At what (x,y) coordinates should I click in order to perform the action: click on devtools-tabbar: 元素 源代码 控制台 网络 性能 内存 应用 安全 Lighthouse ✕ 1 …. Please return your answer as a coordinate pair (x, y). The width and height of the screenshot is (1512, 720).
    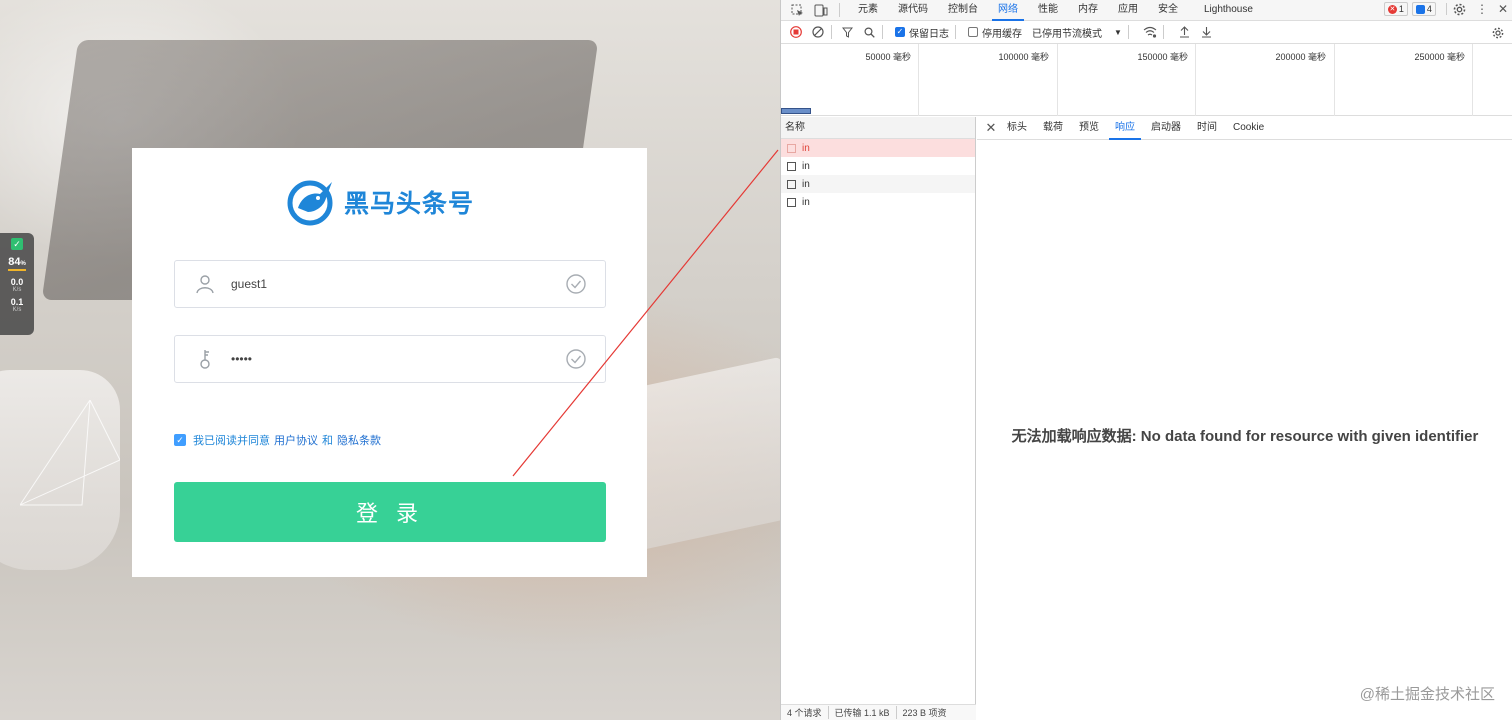
    Looking at the image, I should click on (1146, 10).